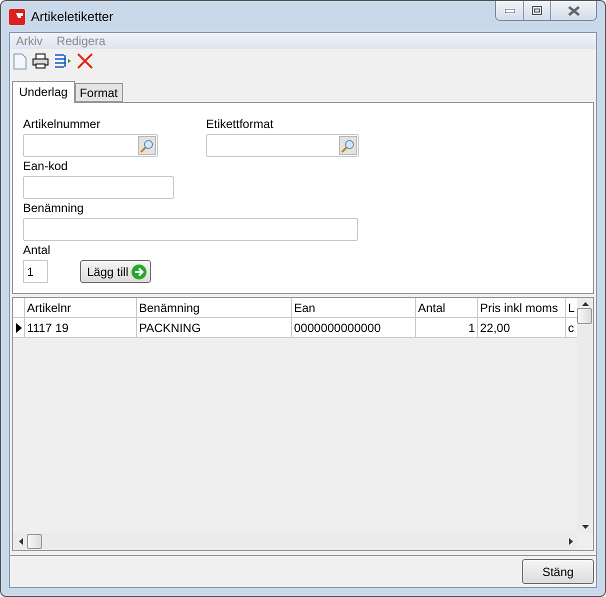 This screenshot has width=606, height=597. I want to click on window-title: Artikeletiketter, so click(72, 16).